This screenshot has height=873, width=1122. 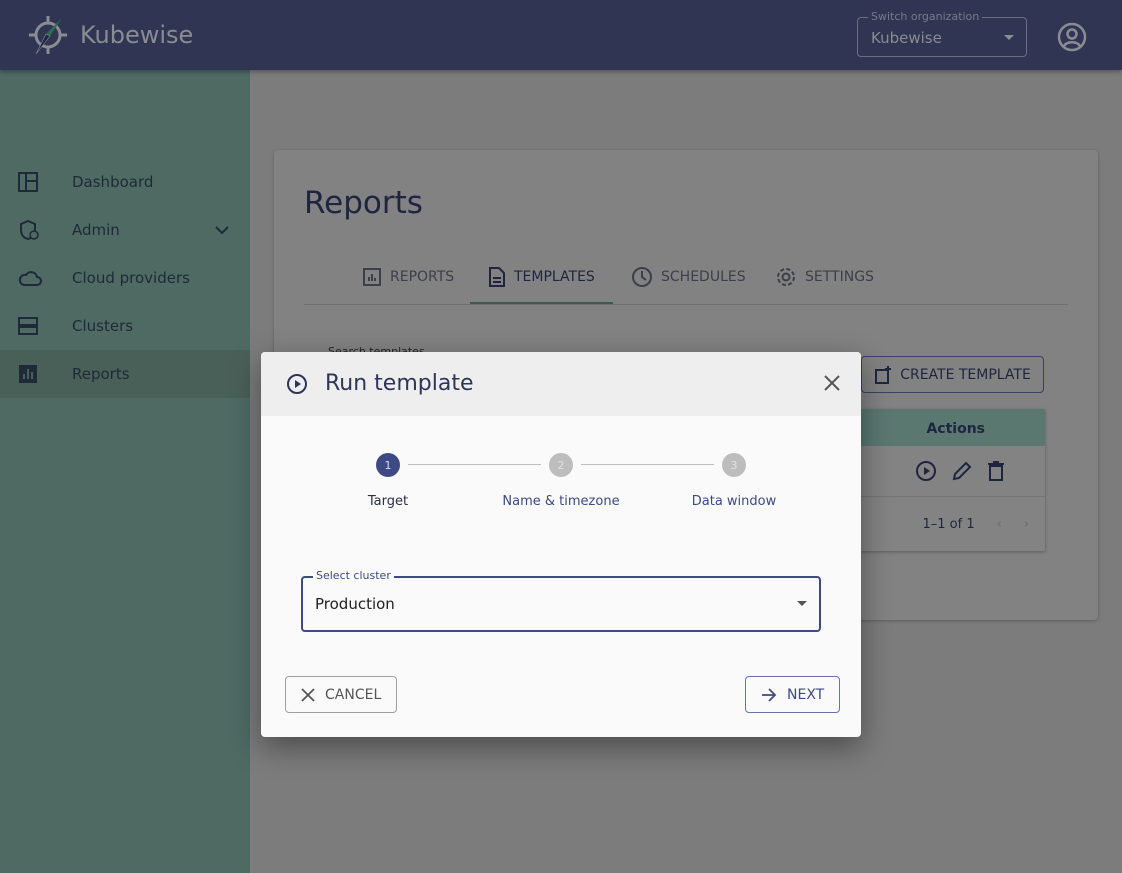 What do you see at coordinates (353, 694) in the screenshot?
I see `cancel-label: CANCEL` at bounding box center [353, 694].